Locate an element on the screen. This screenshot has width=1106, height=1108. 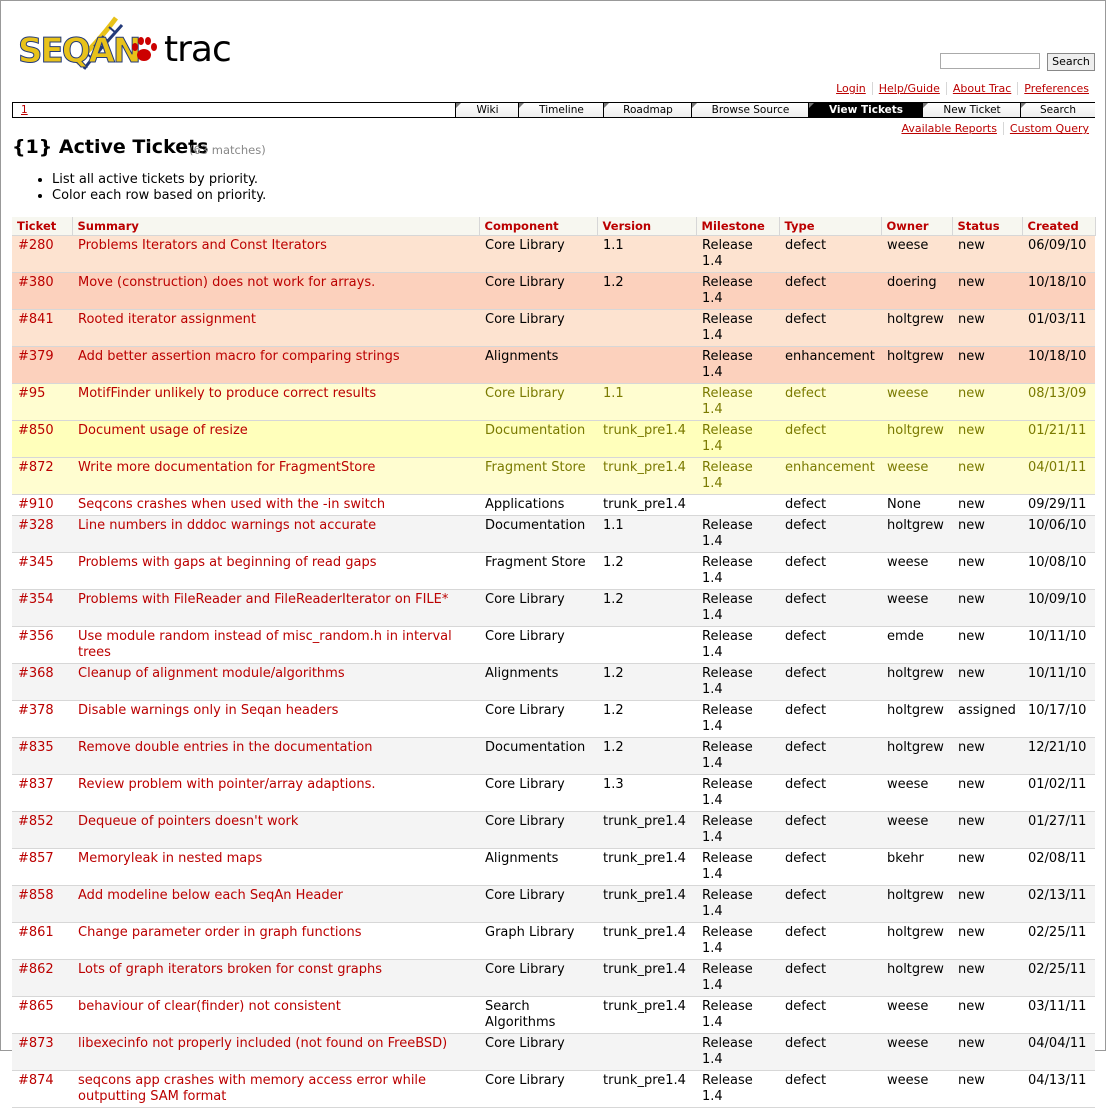
ticket-summary-link: Memoryleak in nested maps is located at coordinates (275, 867).